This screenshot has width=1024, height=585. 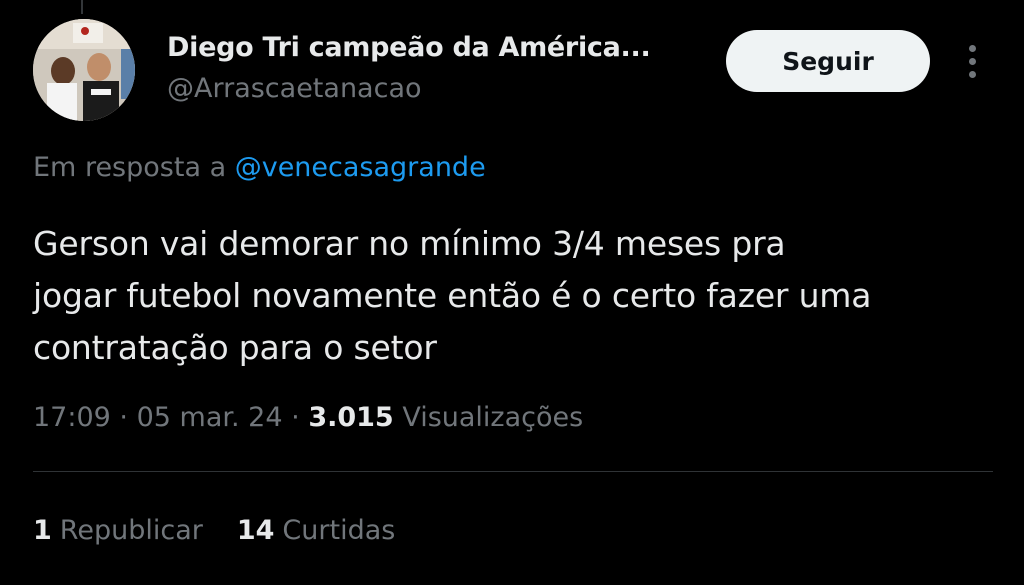 What do you see at coordinates (339, 530) in the screenshot?
I see `likes-label: Curtidas` at bounding box center [339, 530].